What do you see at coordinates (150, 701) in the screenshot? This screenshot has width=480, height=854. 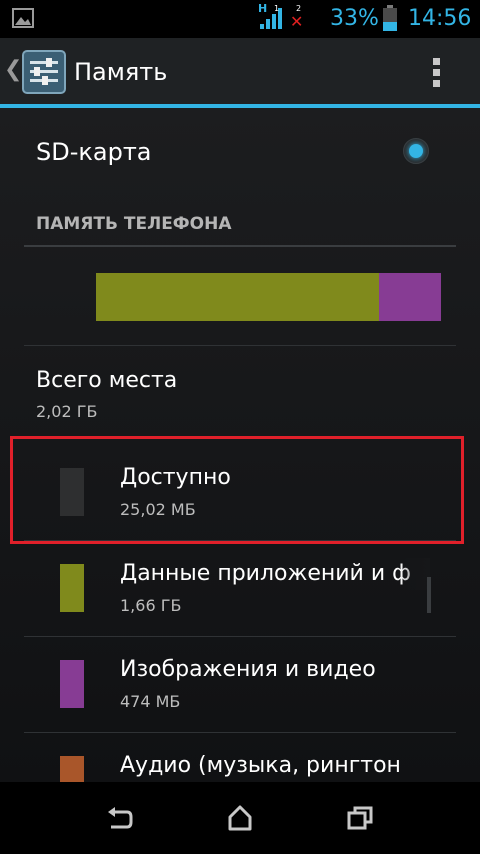 I see `category-value: 474 МБ` at bounding box center [150, 701].